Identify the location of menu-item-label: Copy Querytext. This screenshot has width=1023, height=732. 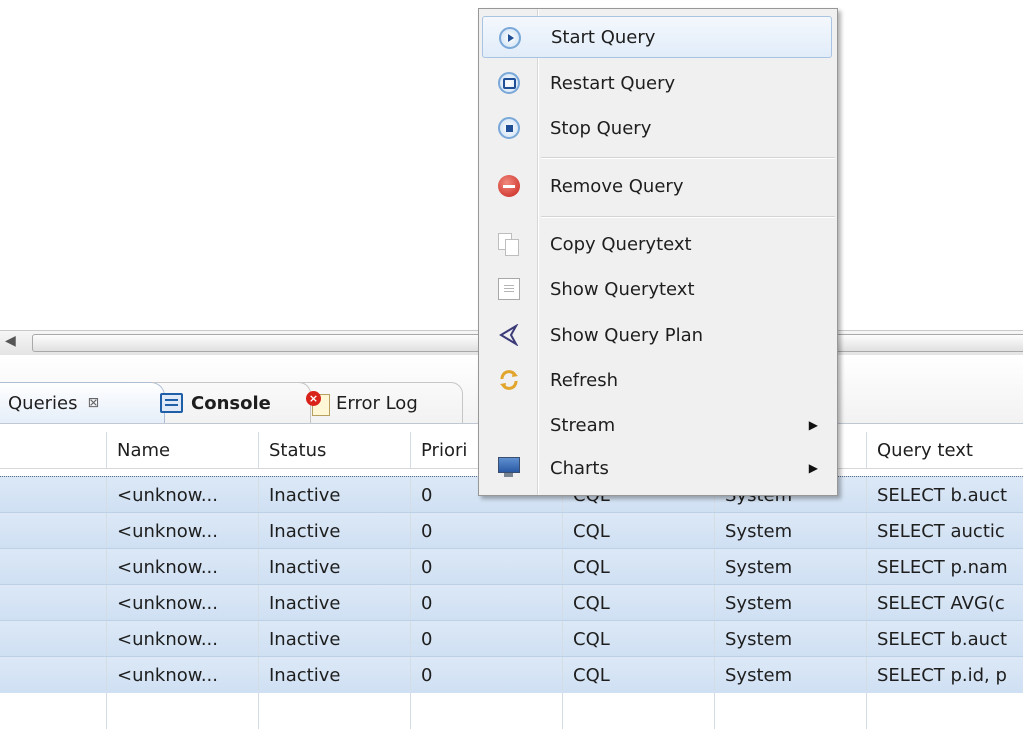
(621, 244).